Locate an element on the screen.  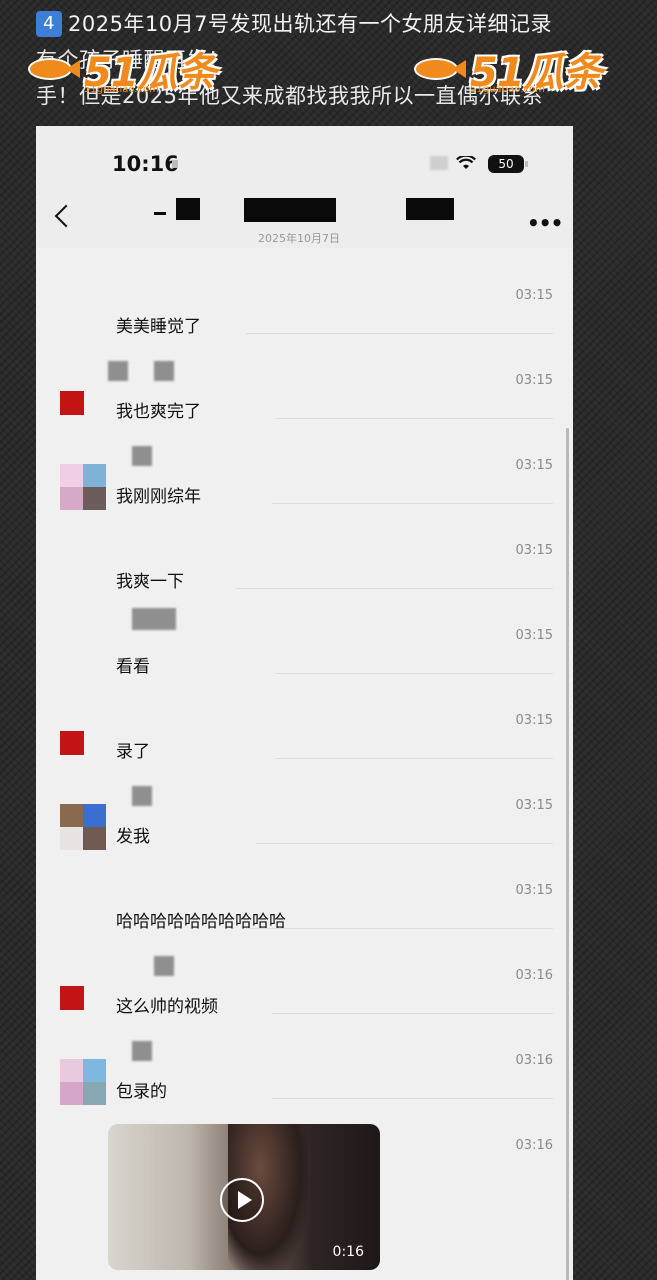
more-icon: ••• is located at coordinates (545, 223).